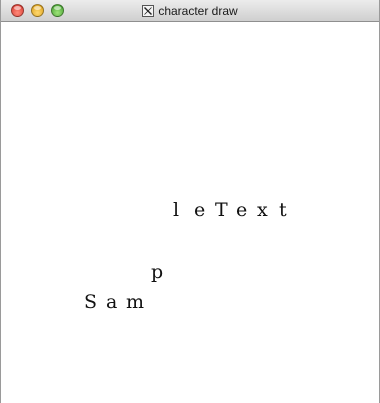  I want to click on window-title-area: character draw, so click(190, 11).